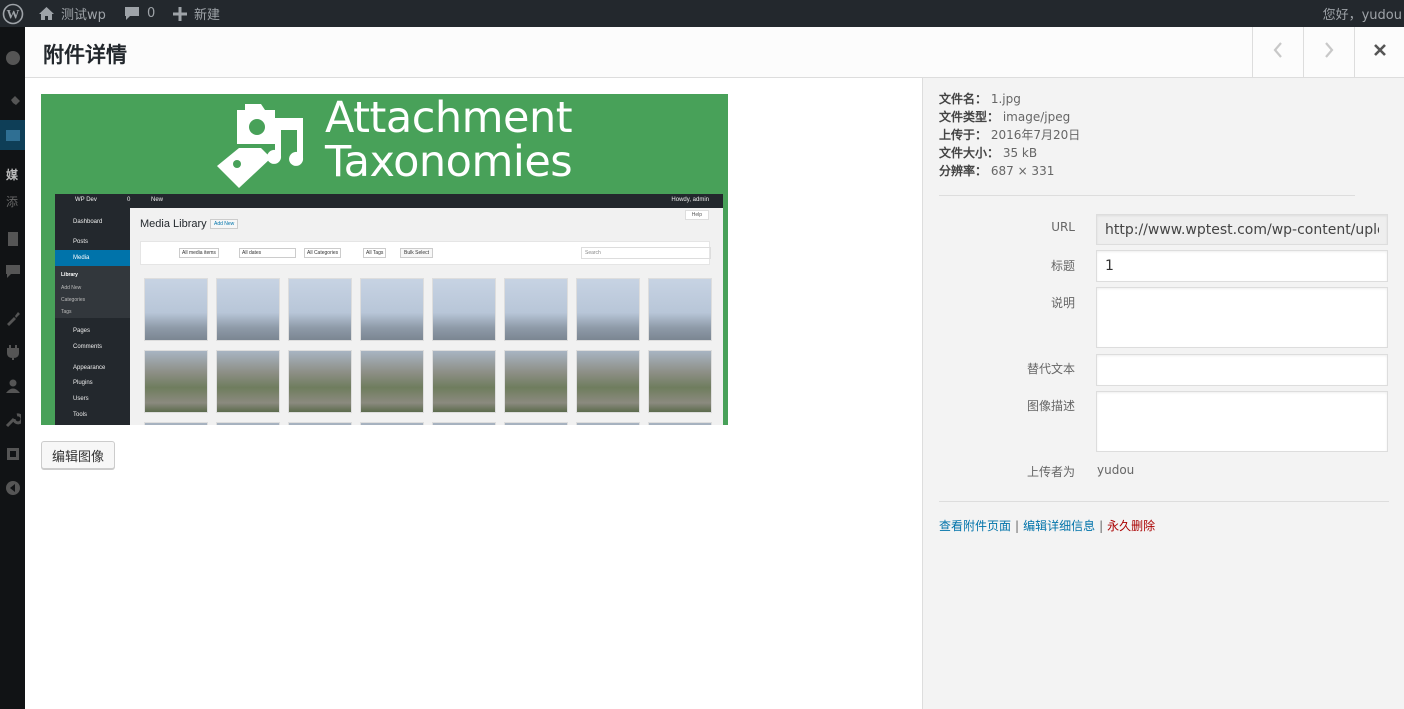  Describe the element at coordinates (1062, 303) in the screenshot. I see `caption-label: 说明` at that location.